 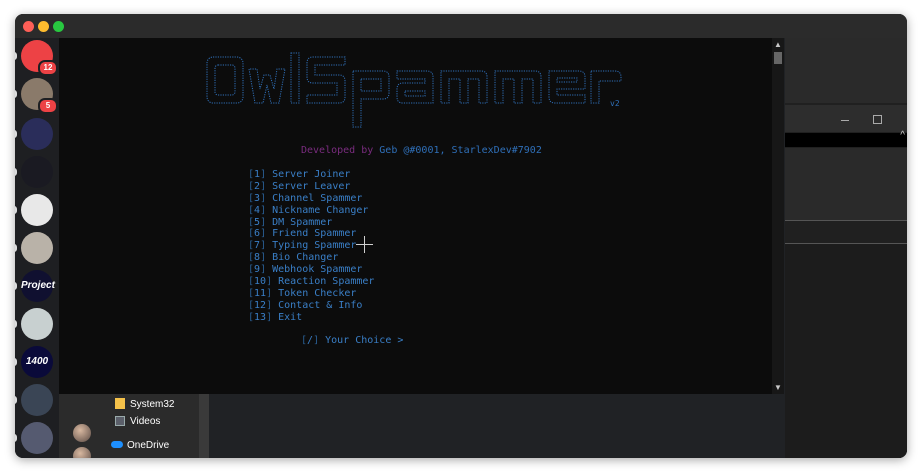 What do you see at coordinates (778, 216) in the screenshot?
I see `console-scrollbar: ▲ ▼` at bounding box center [778, 216].